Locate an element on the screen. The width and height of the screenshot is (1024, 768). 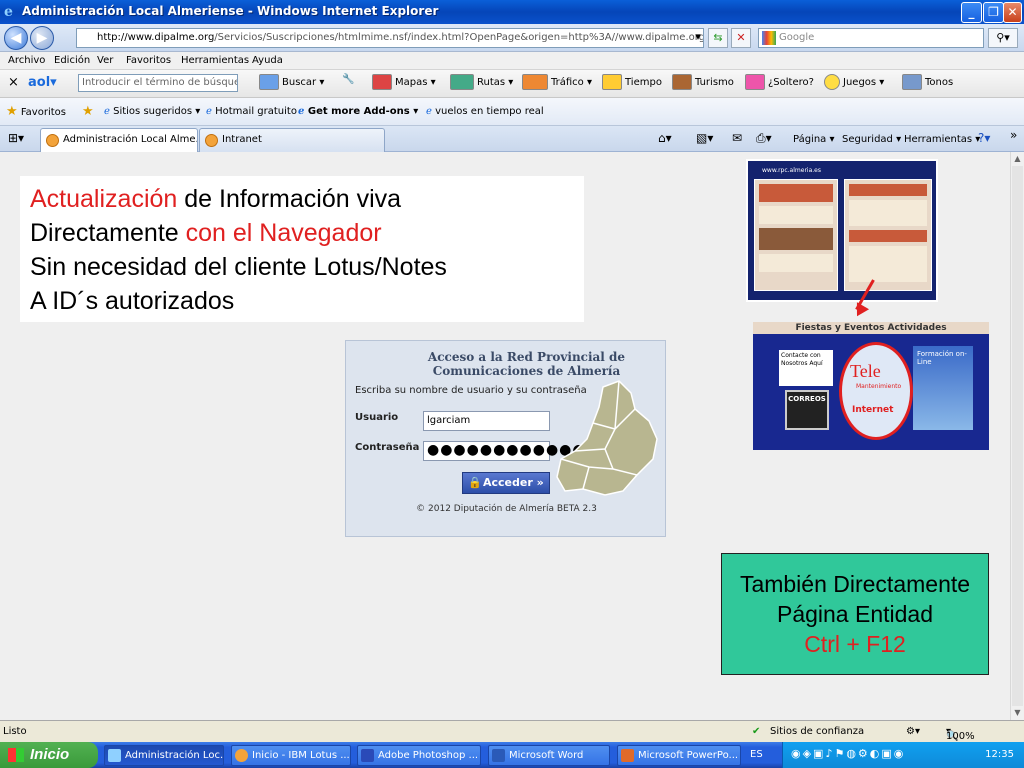
buscar-button: Buscar ▾ is located at coordinates (291, 82).